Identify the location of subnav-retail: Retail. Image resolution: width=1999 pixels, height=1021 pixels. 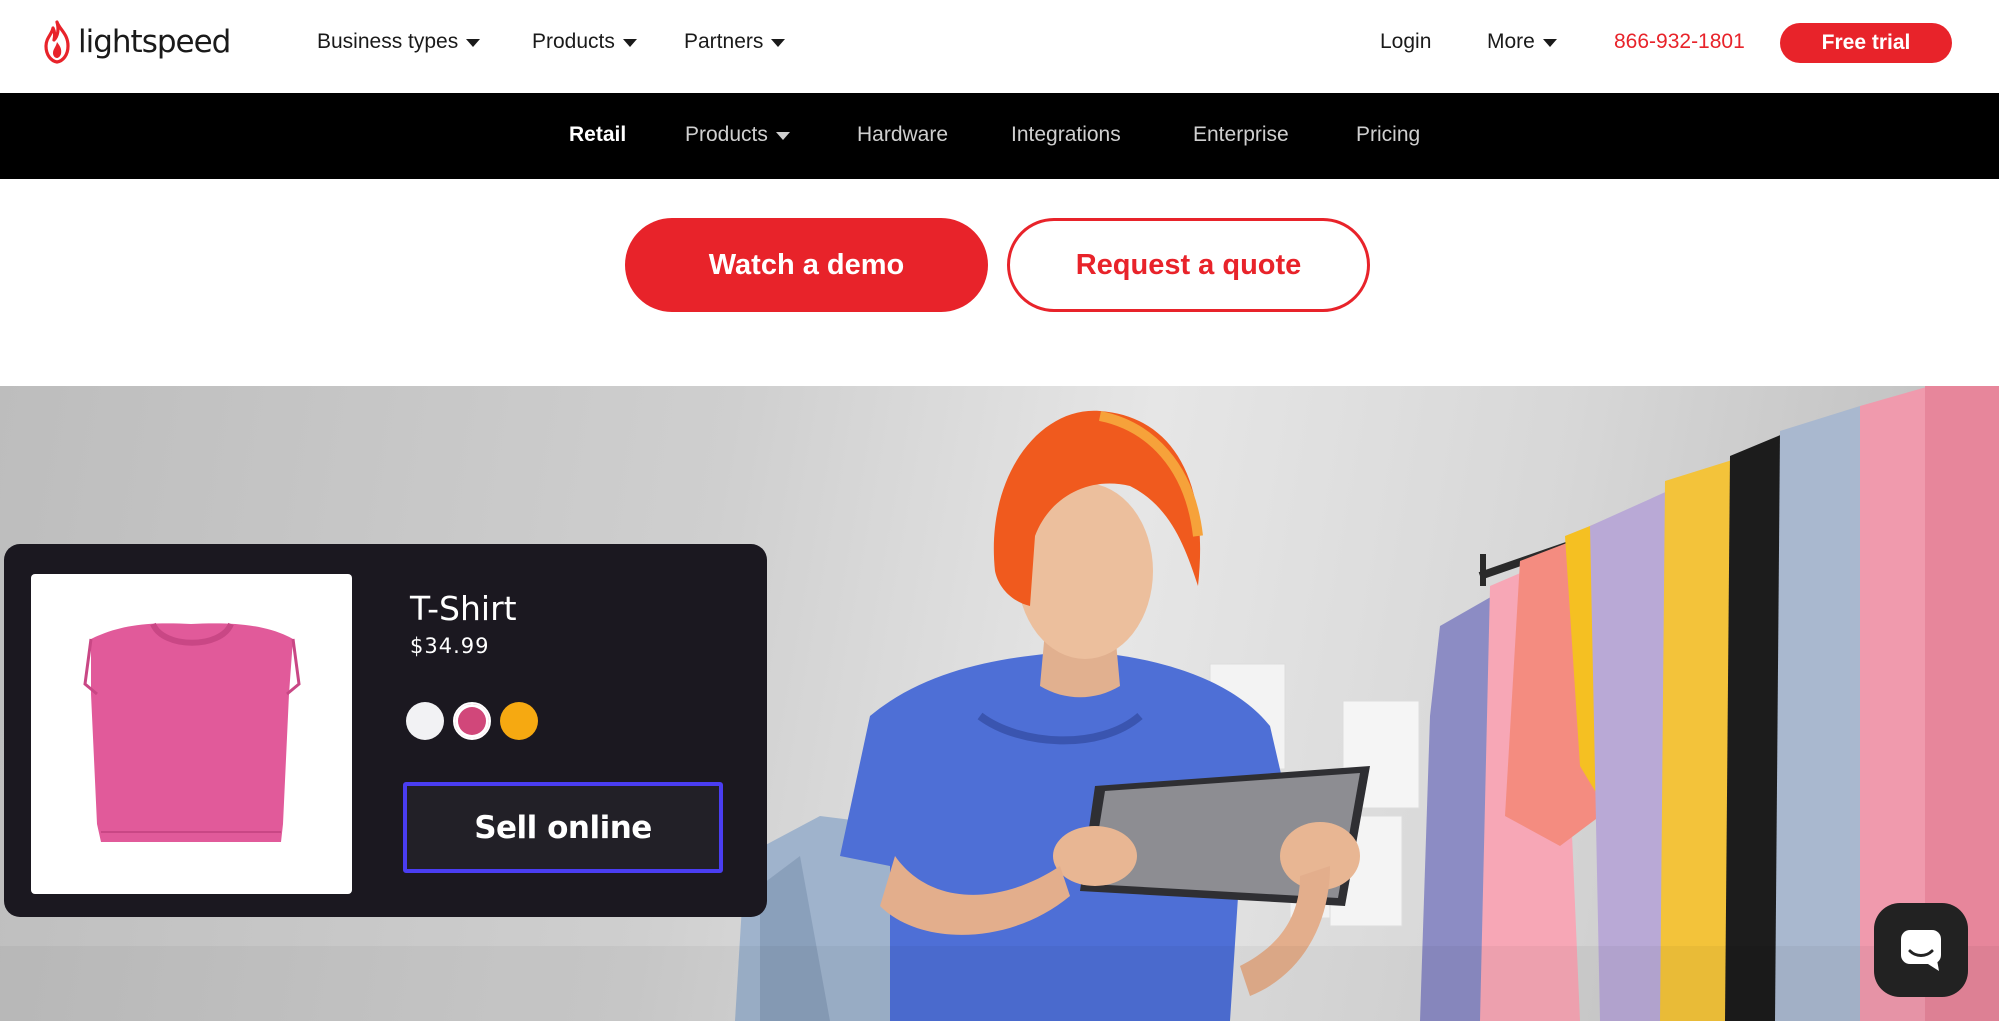
(597, 135).